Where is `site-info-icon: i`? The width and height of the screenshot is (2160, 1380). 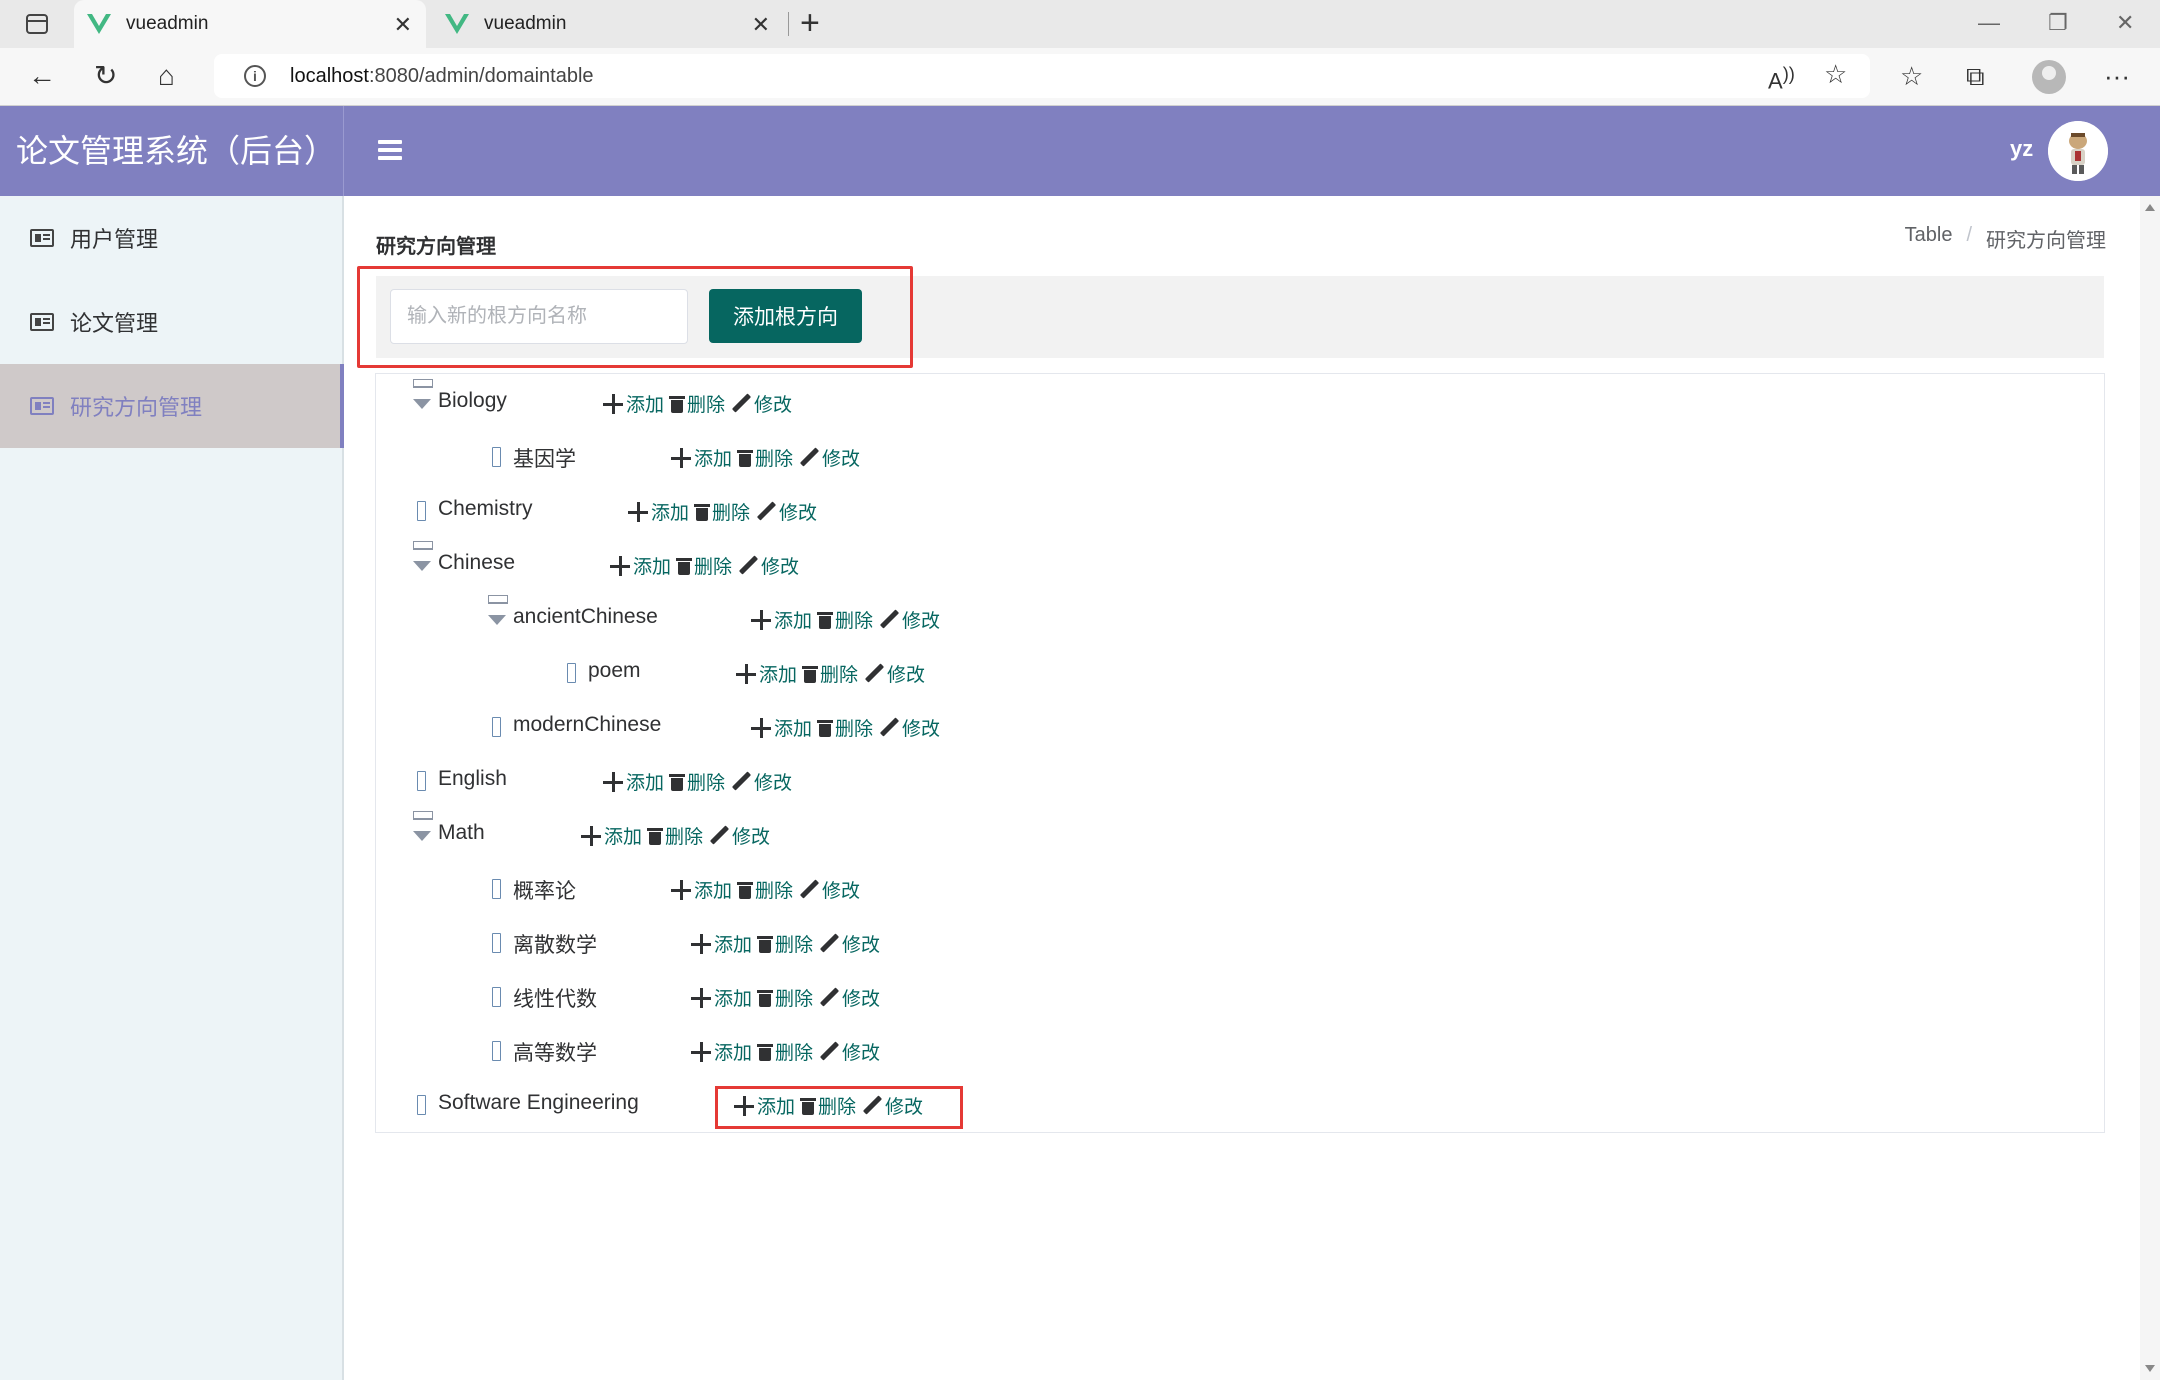
site-info-icon: i is located at coordinates (255, 76).